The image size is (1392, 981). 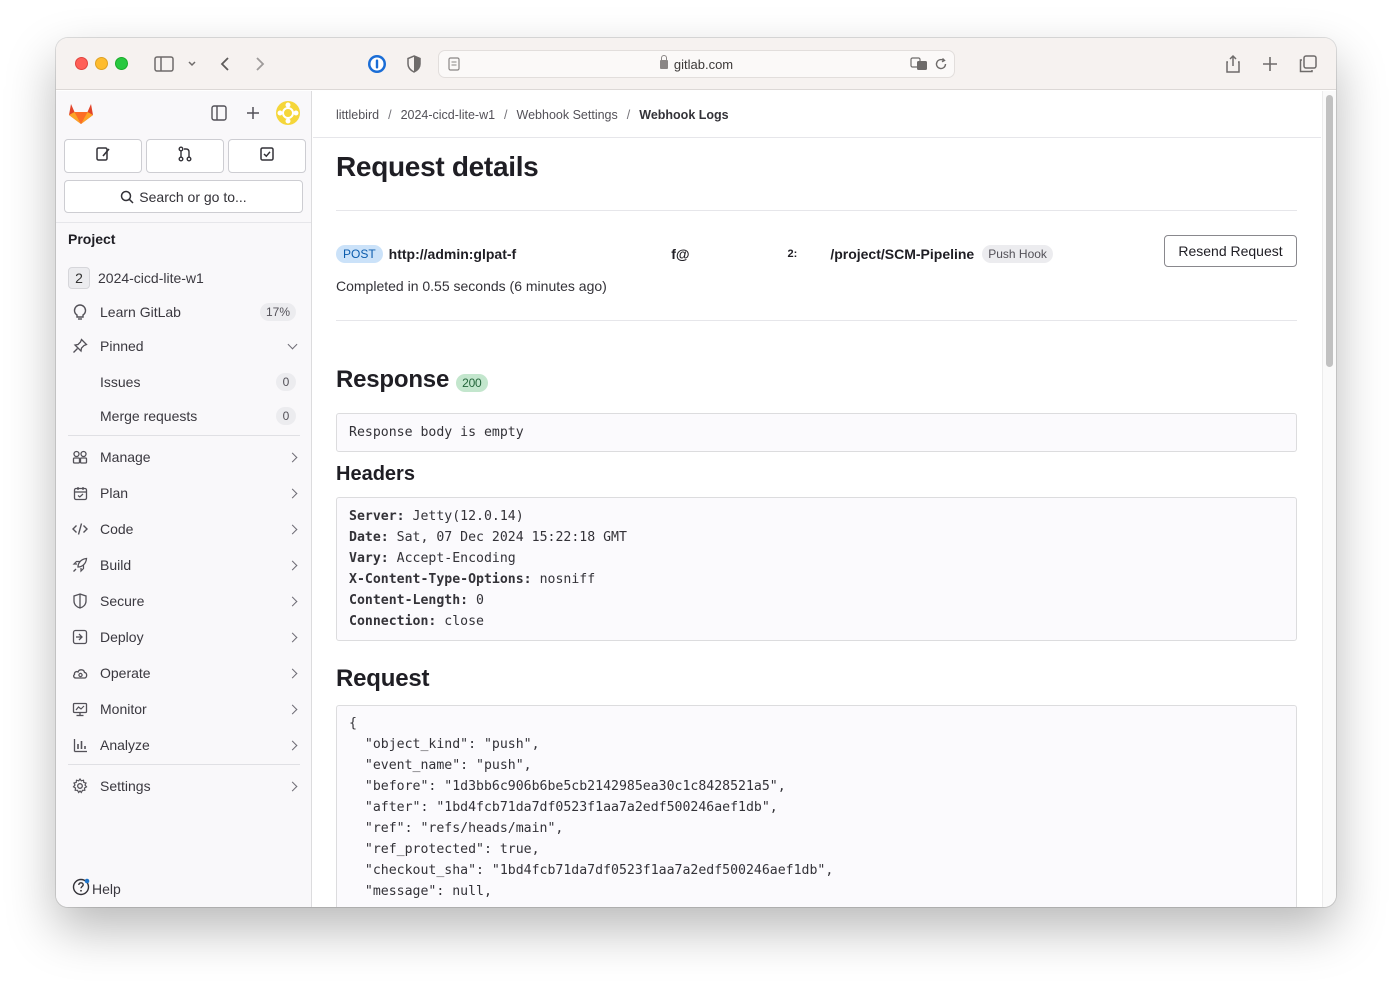 I want to click on breadcrumb-item: Webhook Settings, so click(x=567, y=115).